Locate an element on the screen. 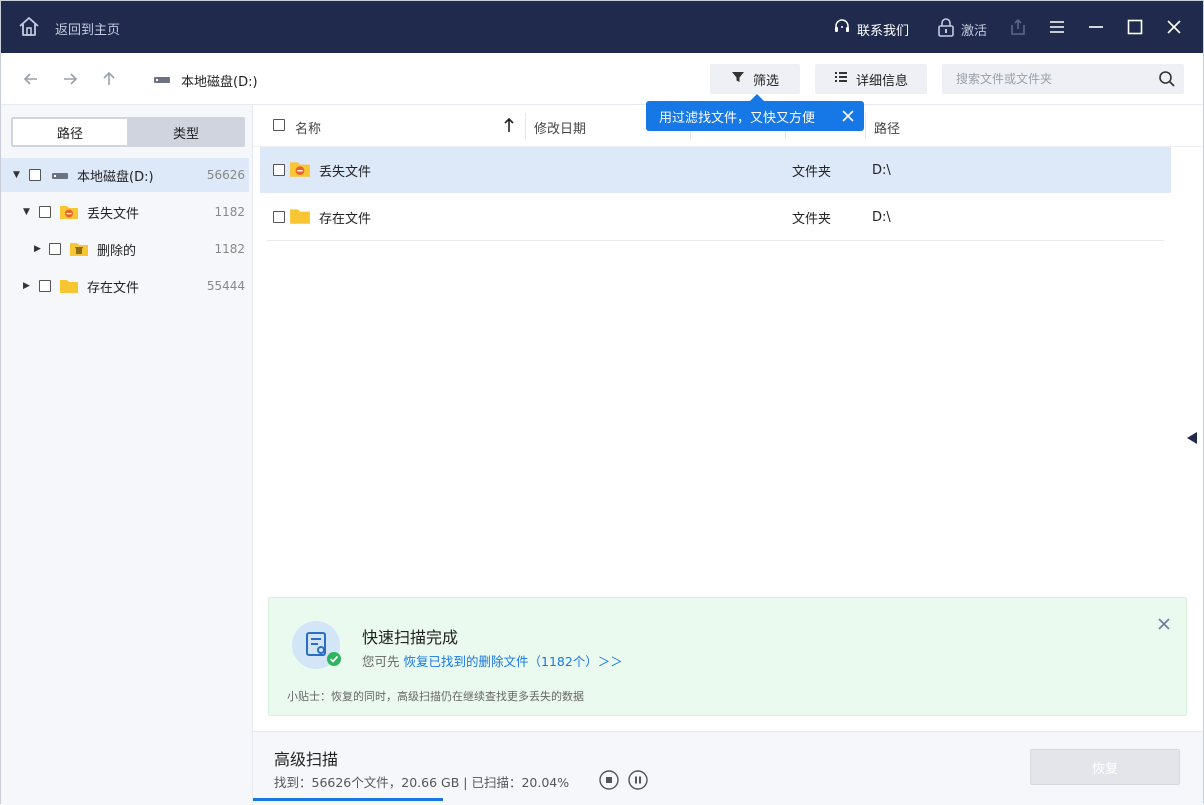 This screenshot has width=1204, height=805. row-name: 丢失文件 is located at coordinates (345, 172).